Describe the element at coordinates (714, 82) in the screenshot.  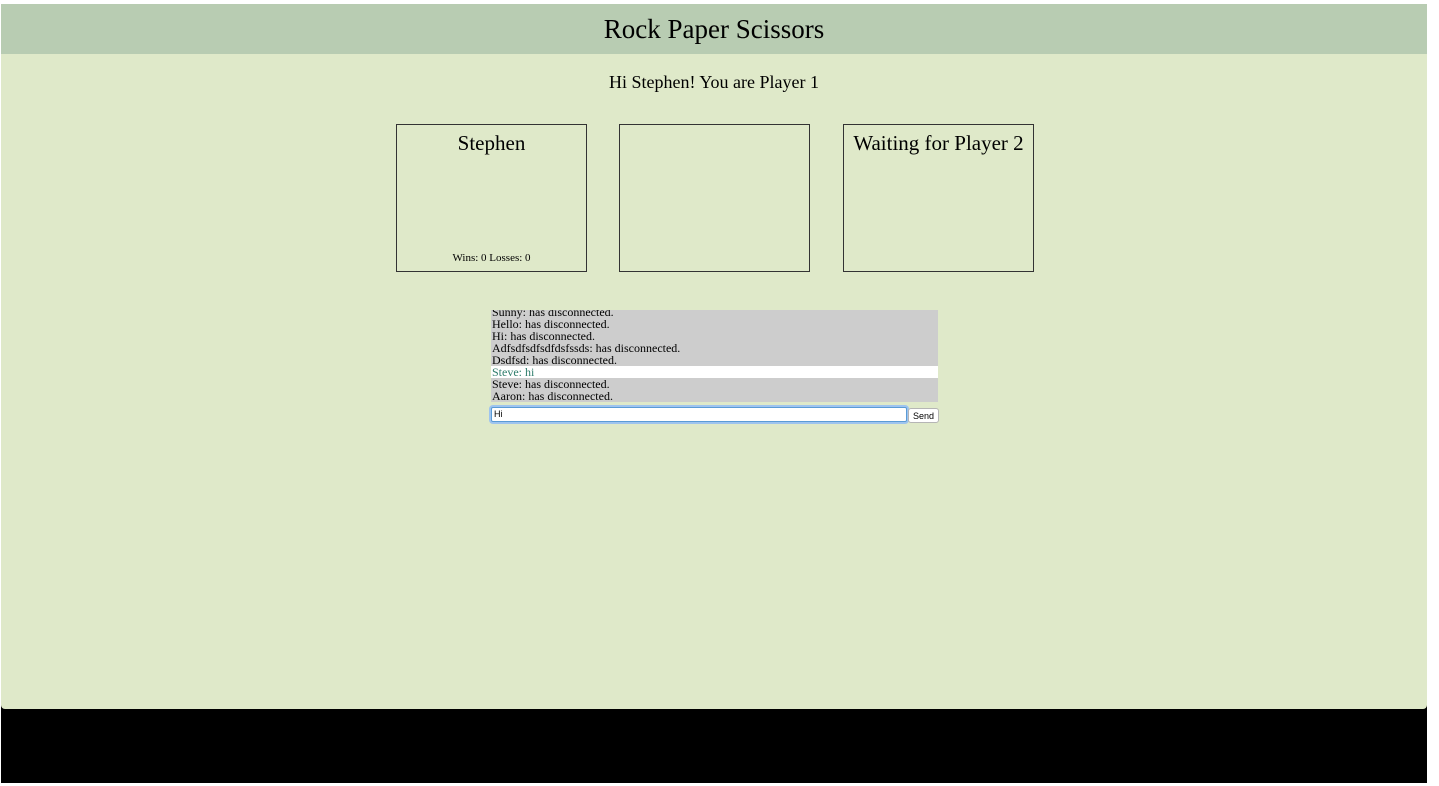
I see `player-greeting: Hi Stephen! You are Player 1` at that location.